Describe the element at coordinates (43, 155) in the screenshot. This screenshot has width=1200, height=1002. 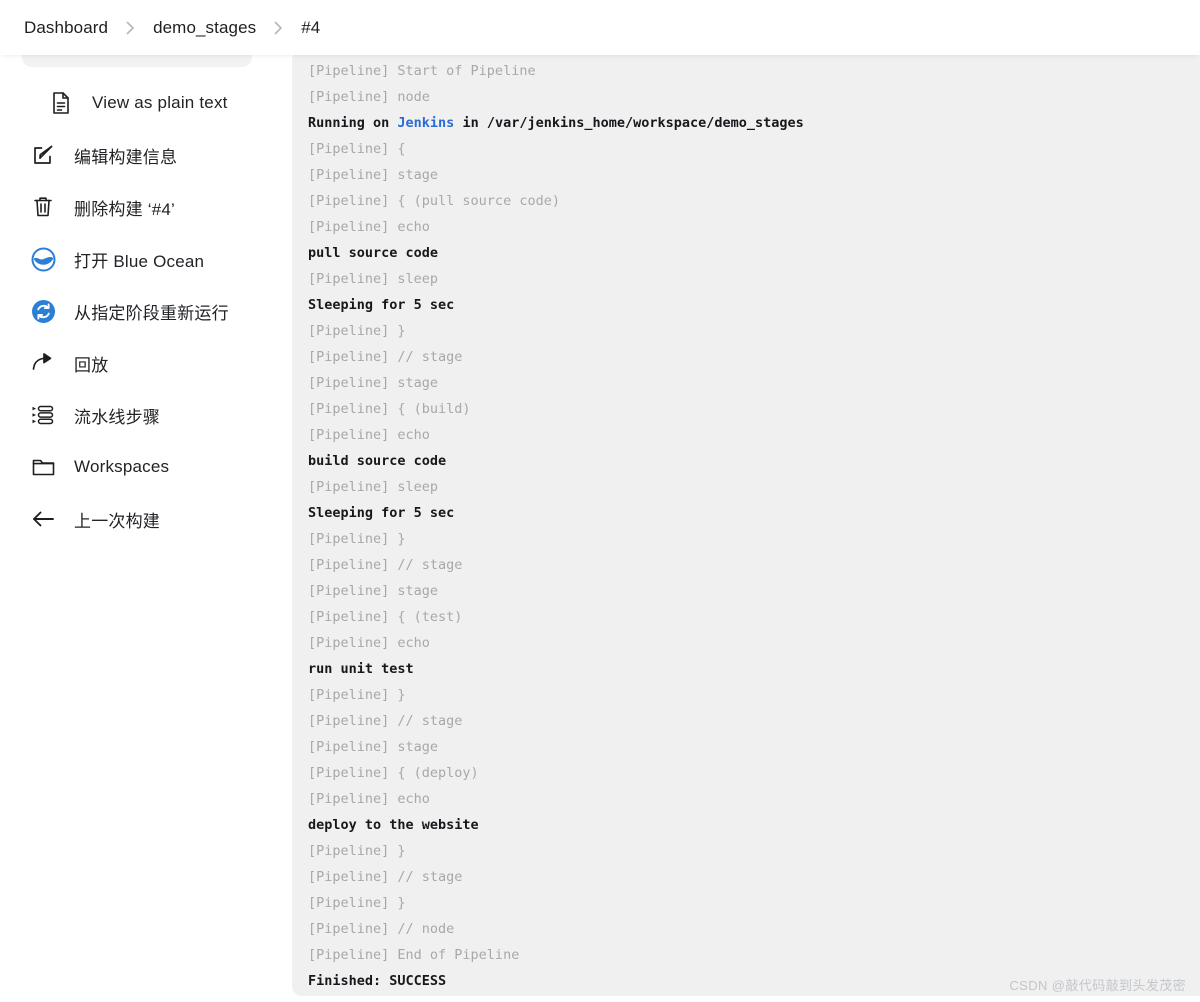
I see `edit-icon` at that location.